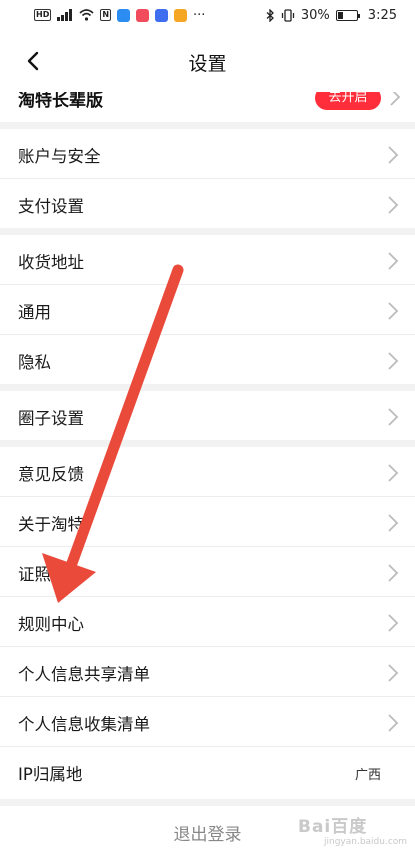 This screenshot has height=858, width=415. Describe the element at coordinates (51, 418) in the screenshot. I see `settings-row-label: 圈子设置` at that location.